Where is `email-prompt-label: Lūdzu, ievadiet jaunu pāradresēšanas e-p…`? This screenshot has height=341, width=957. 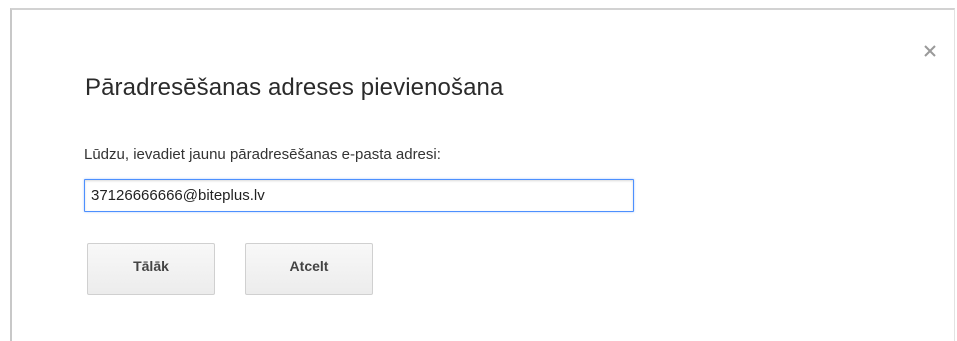
email-prompt-label: Lūdzu, ievadiet jaunu pāradresēšanas e-p… is located at coordinates (262, 154).